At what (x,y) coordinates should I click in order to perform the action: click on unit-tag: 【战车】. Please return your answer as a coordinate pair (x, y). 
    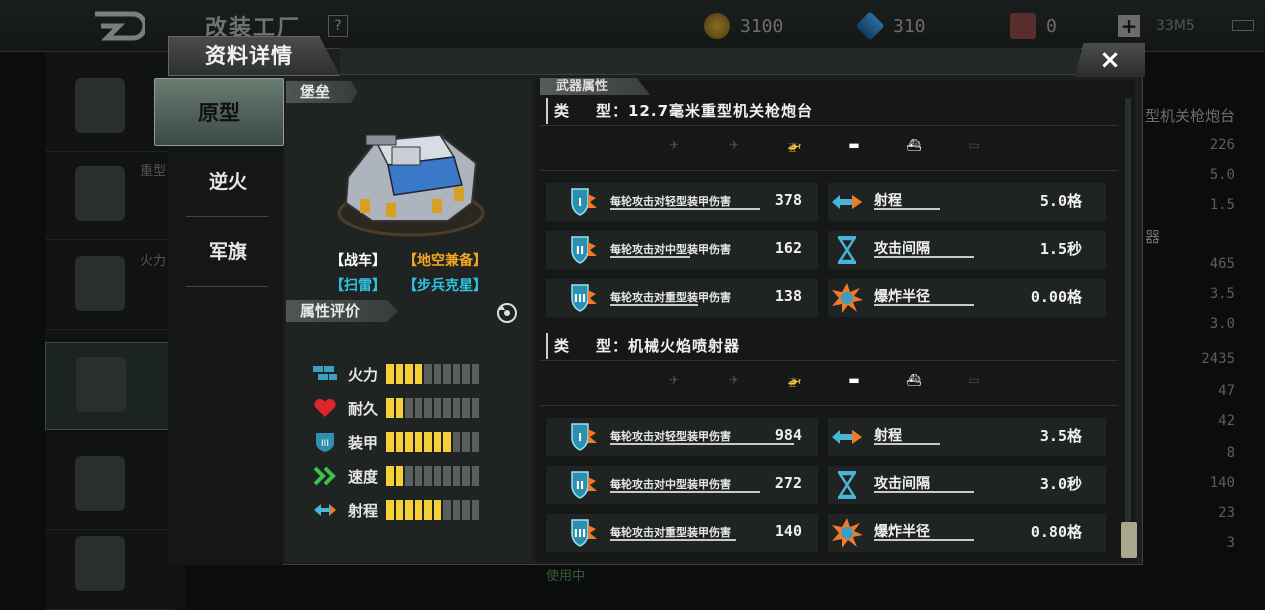
    Looking at the image, I should click on (358, 261).